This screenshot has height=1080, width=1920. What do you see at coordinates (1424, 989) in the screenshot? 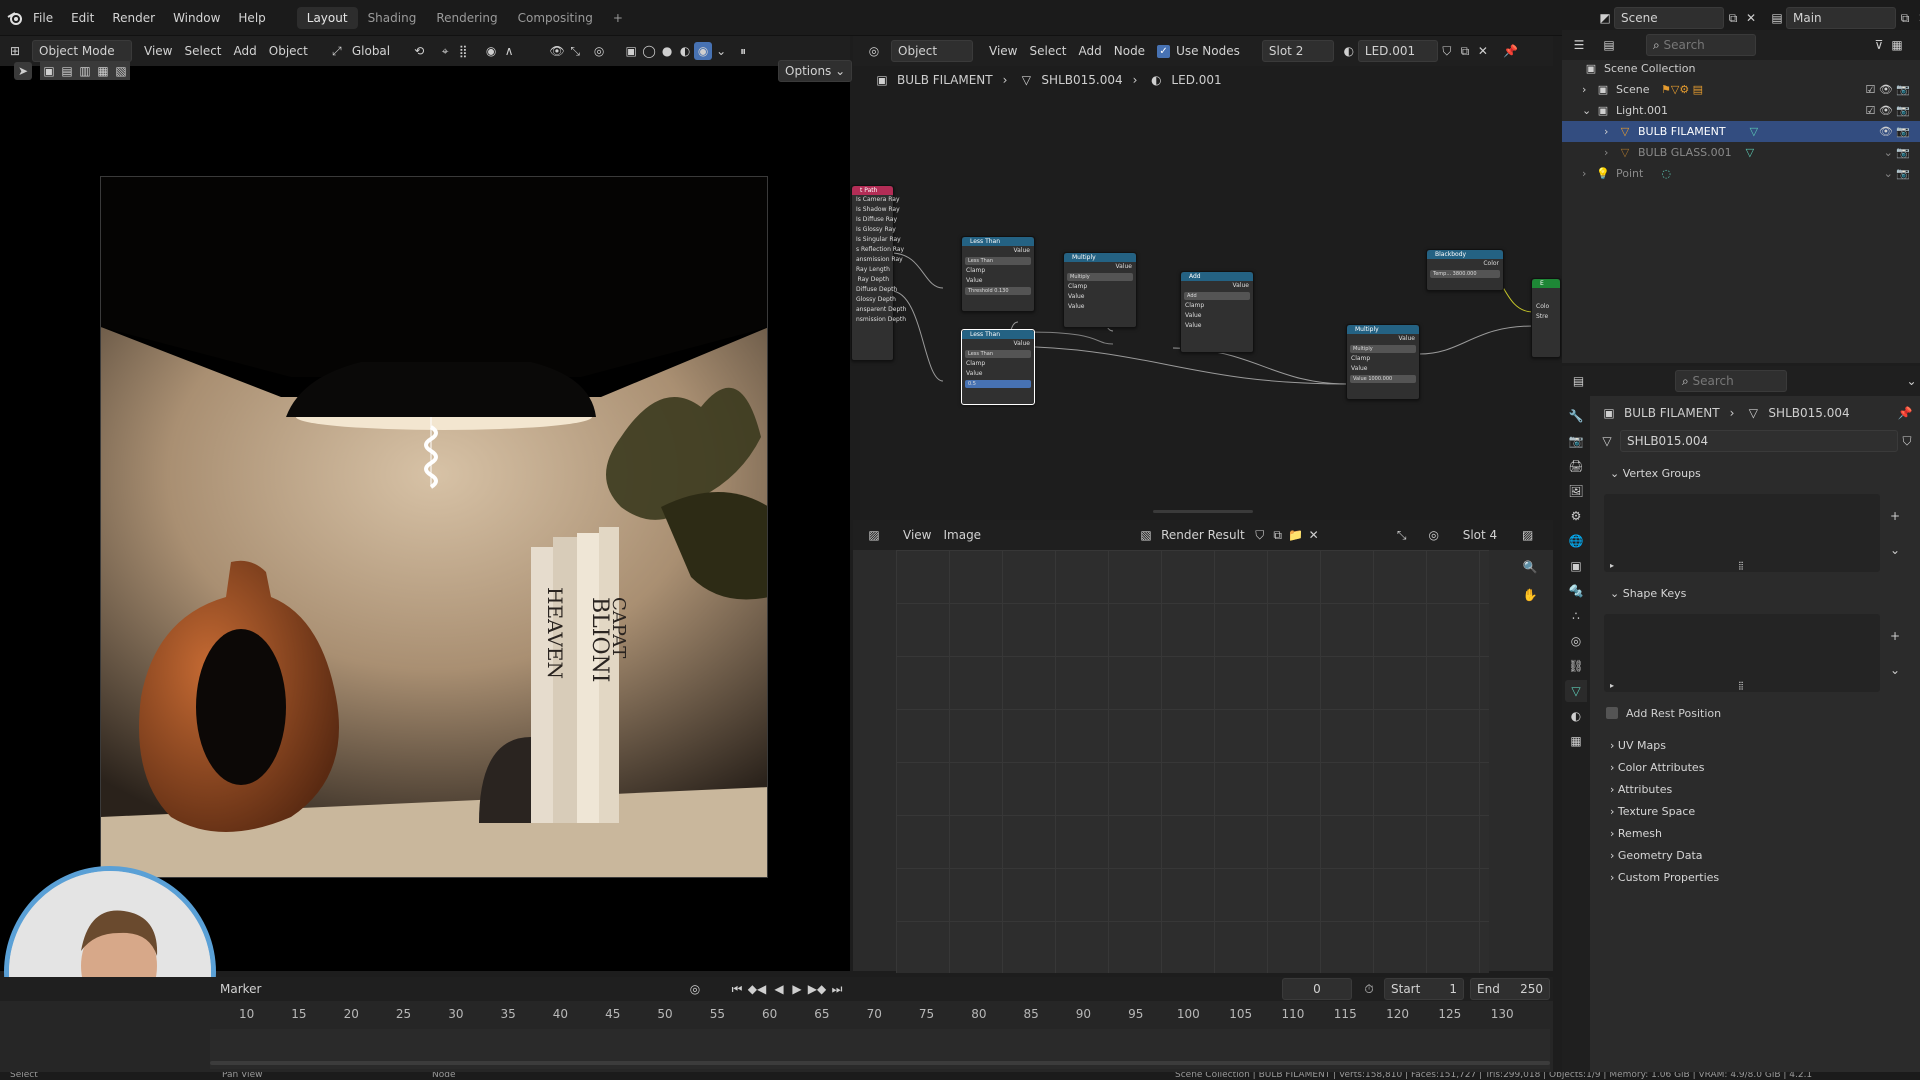
I see `start-frame-field: Start 1` at bounding box center [1424, 989].